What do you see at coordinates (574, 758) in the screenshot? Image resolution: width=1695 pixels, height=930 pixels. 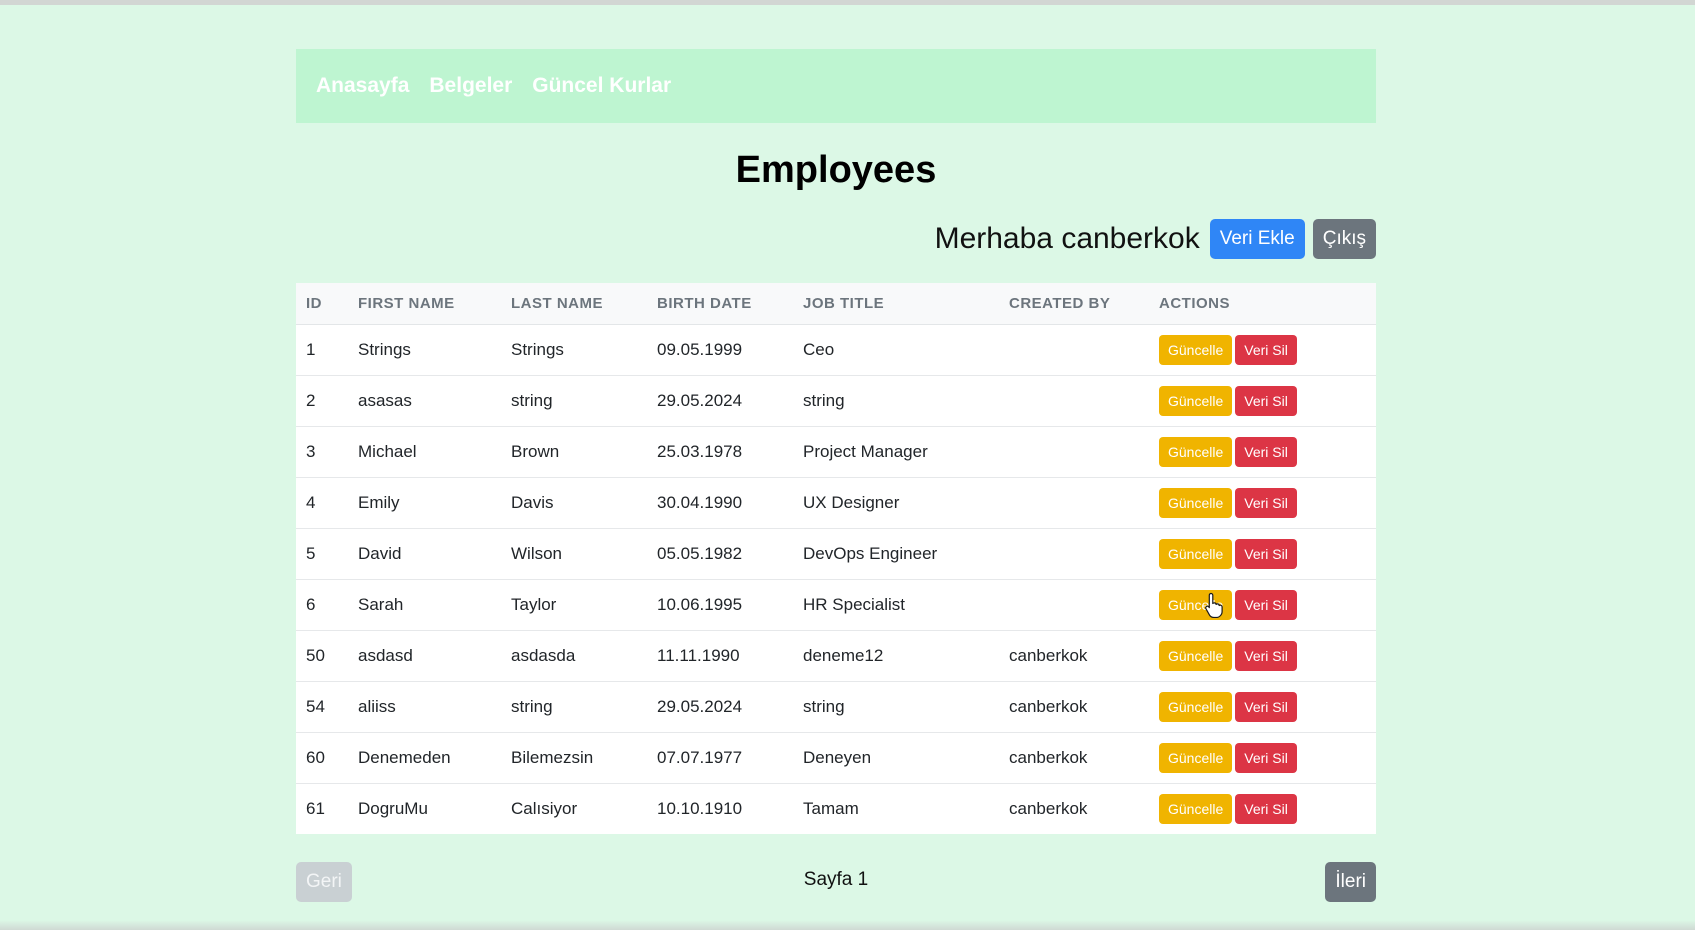 I see `cell-last-name: Bilemezsin` at bounding box center [574, 758].